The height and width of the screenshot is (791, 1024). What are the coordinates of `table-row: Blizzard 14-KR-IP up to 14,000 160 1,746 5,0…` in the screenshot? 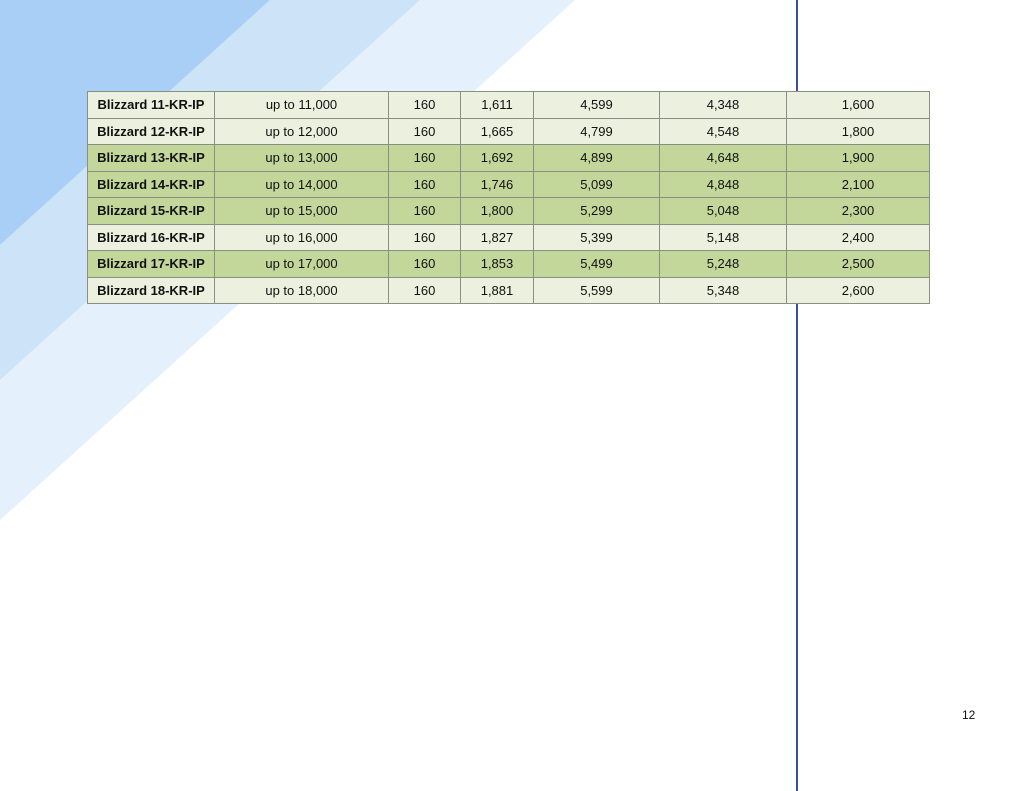 It's located at (508, 184).